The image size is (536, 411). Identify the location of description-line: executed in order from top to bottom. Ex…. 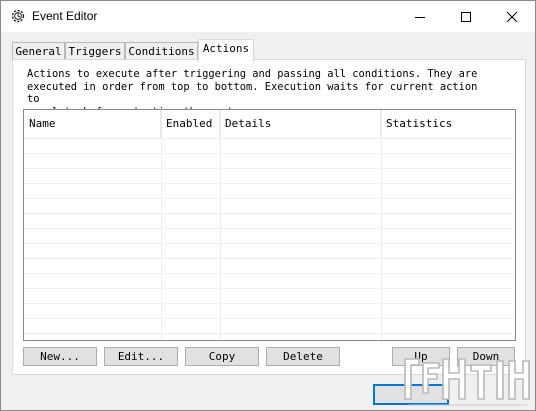
(252, 93).